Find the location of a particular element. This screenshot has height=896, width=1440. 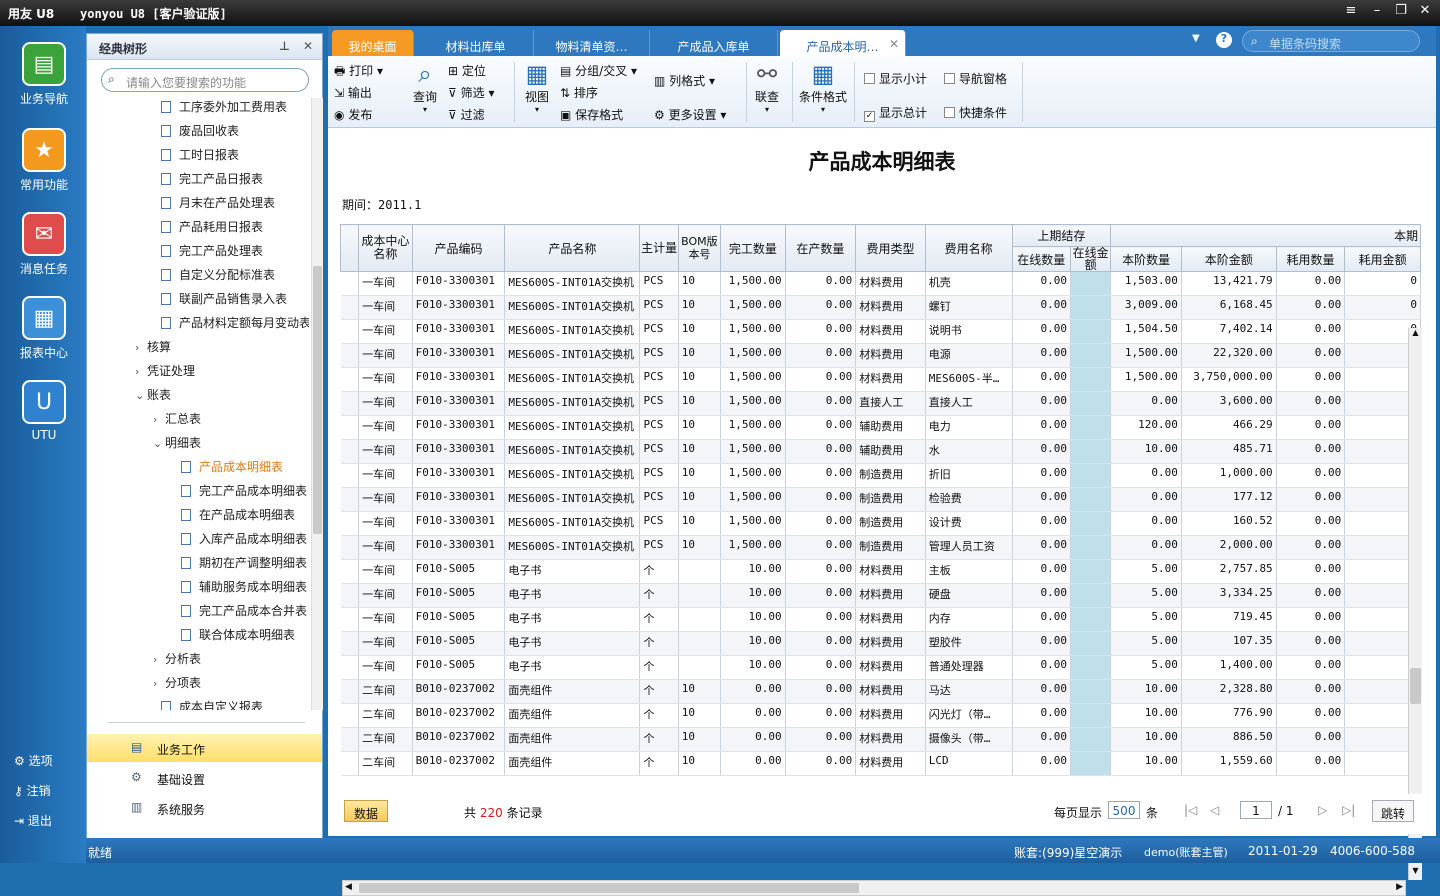

bottom-system-service: ▥ 系统服务 is located at coordinates (204, 808).